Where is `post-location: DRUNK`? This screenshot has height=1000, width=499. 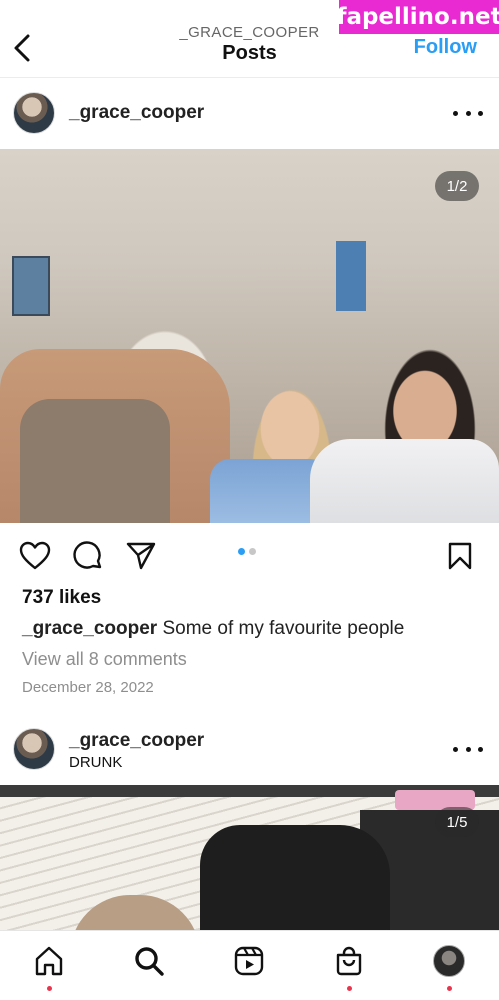 post-location: DRUNK is located at coordinates (95, 762).